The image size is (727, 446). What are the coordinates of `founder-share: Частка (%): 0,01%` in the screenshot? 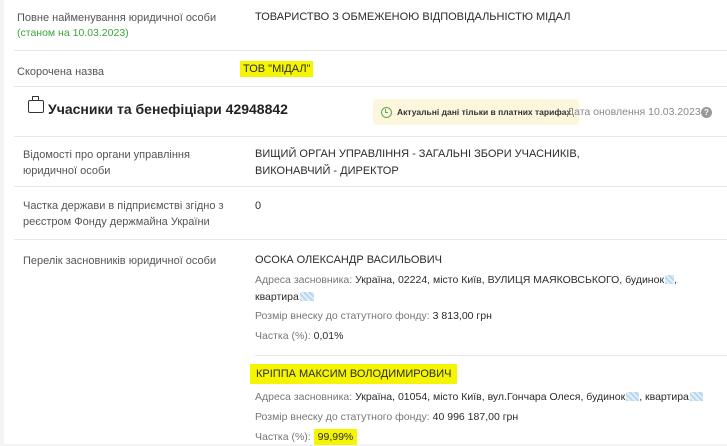 It's located at (299, 336).